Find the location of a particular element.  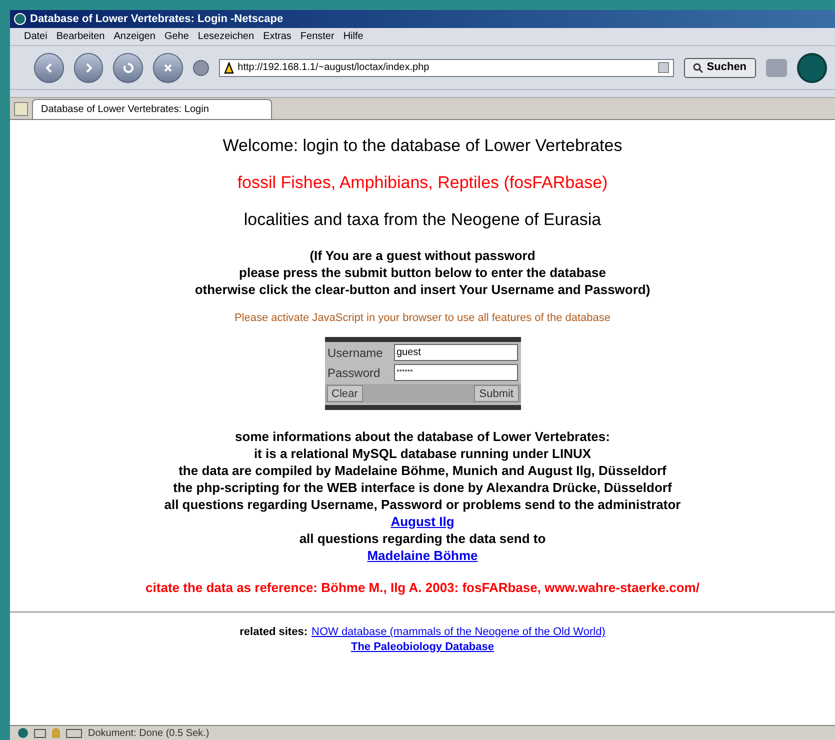

back-button is located at coordinates (49, 67).